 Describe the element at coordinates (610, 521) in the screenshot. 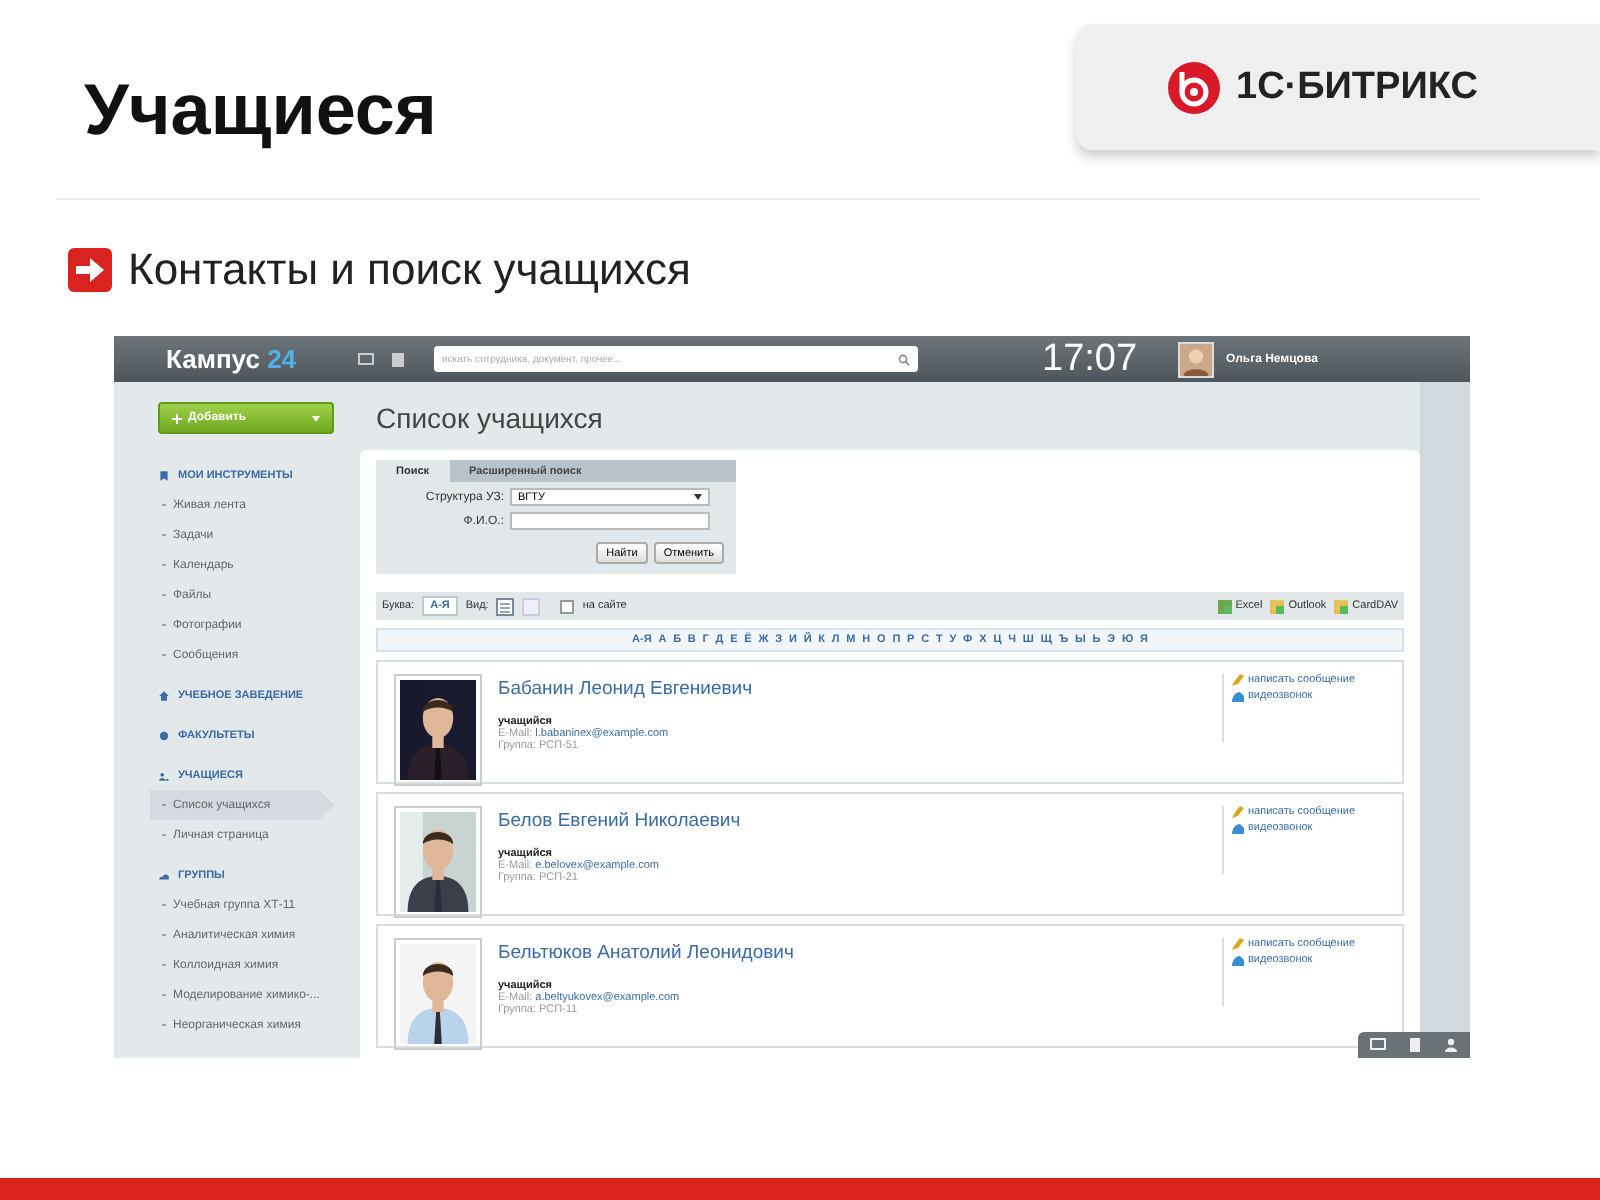

I see `input-field` at that location.